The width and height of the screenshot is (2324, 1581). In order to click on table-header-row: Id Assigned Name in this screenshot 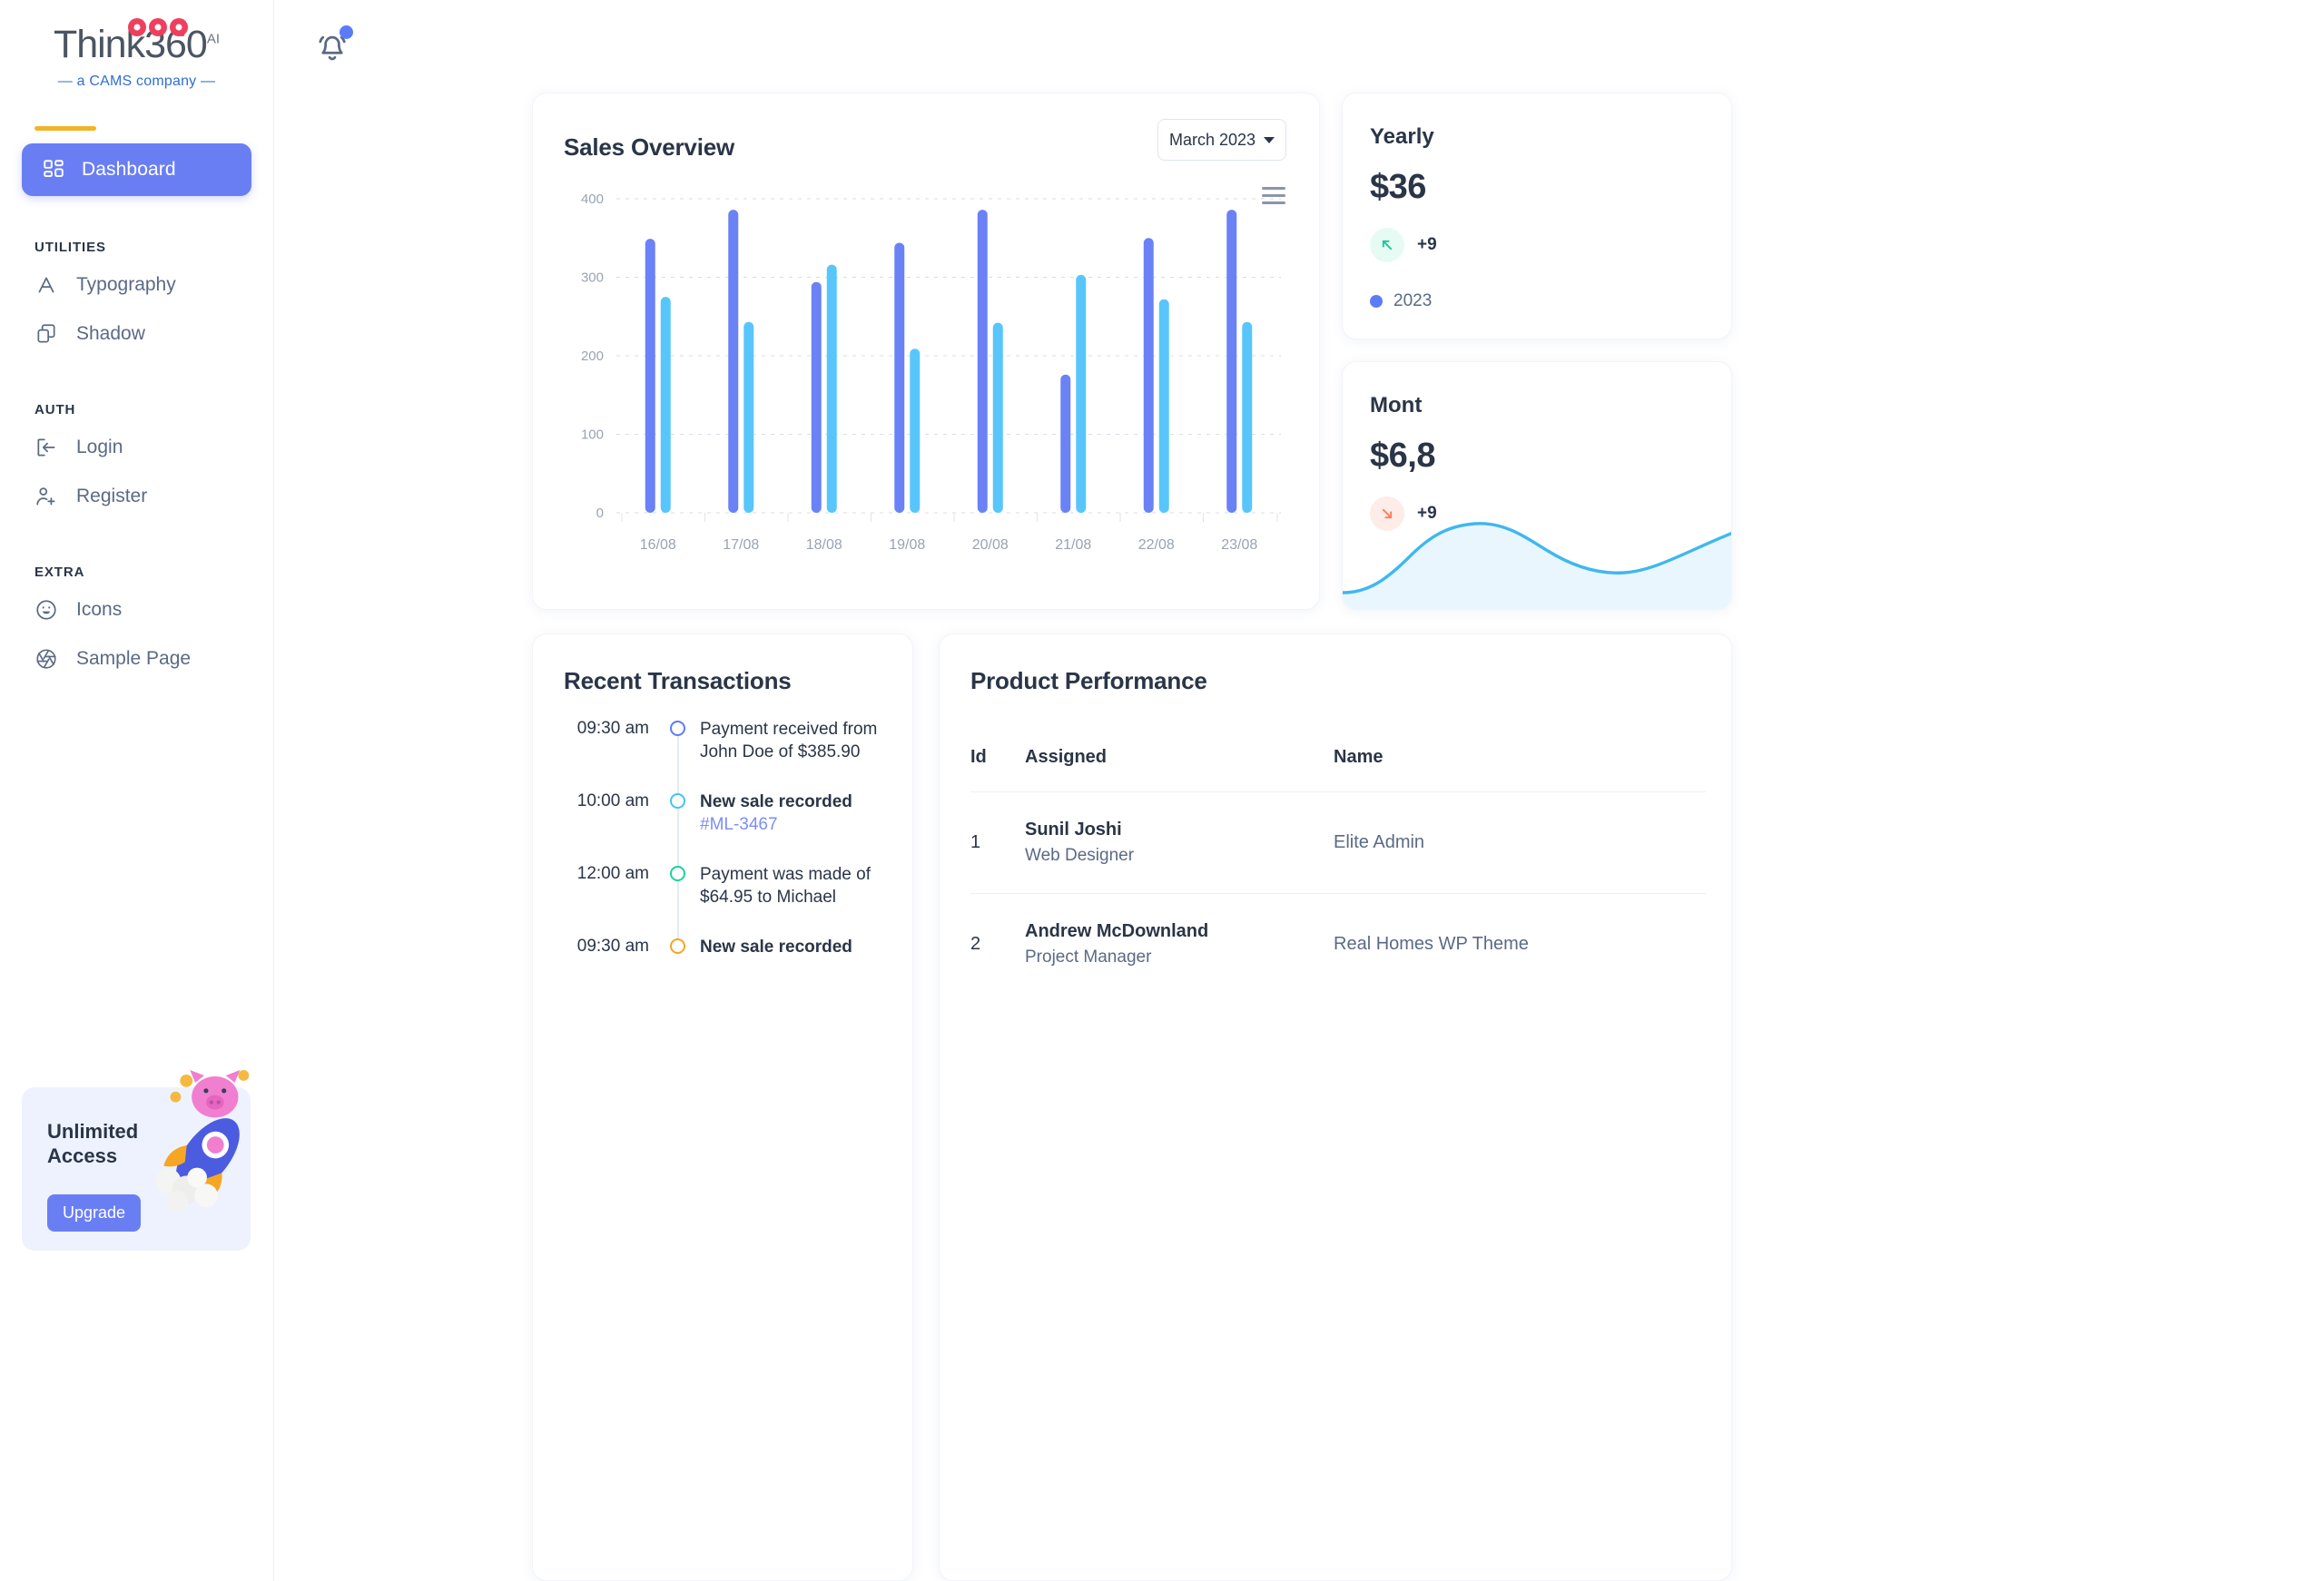, I will do `click(1338, 764)`.